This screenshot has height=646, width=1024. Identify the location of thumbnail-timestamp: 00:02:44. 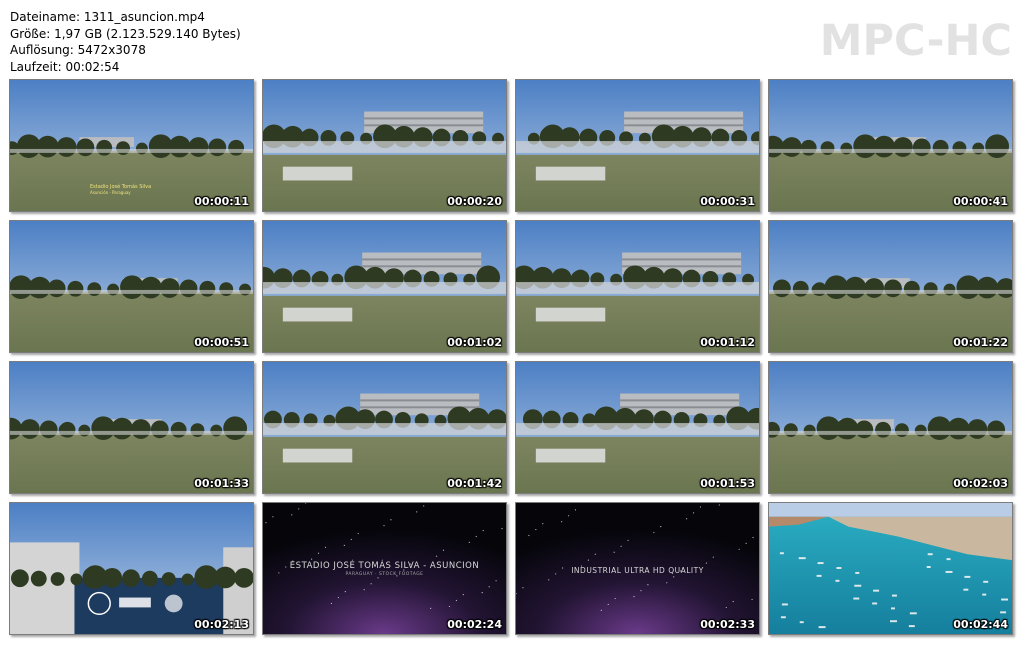
(980, 624).